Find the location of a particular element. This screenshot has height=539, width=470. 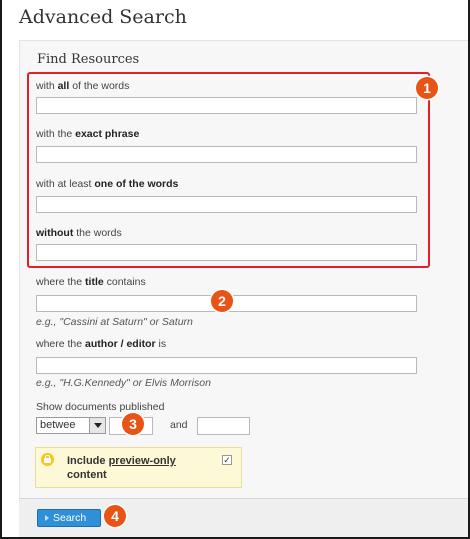

title-label: where the title contains is located at coordinates (91, 282).